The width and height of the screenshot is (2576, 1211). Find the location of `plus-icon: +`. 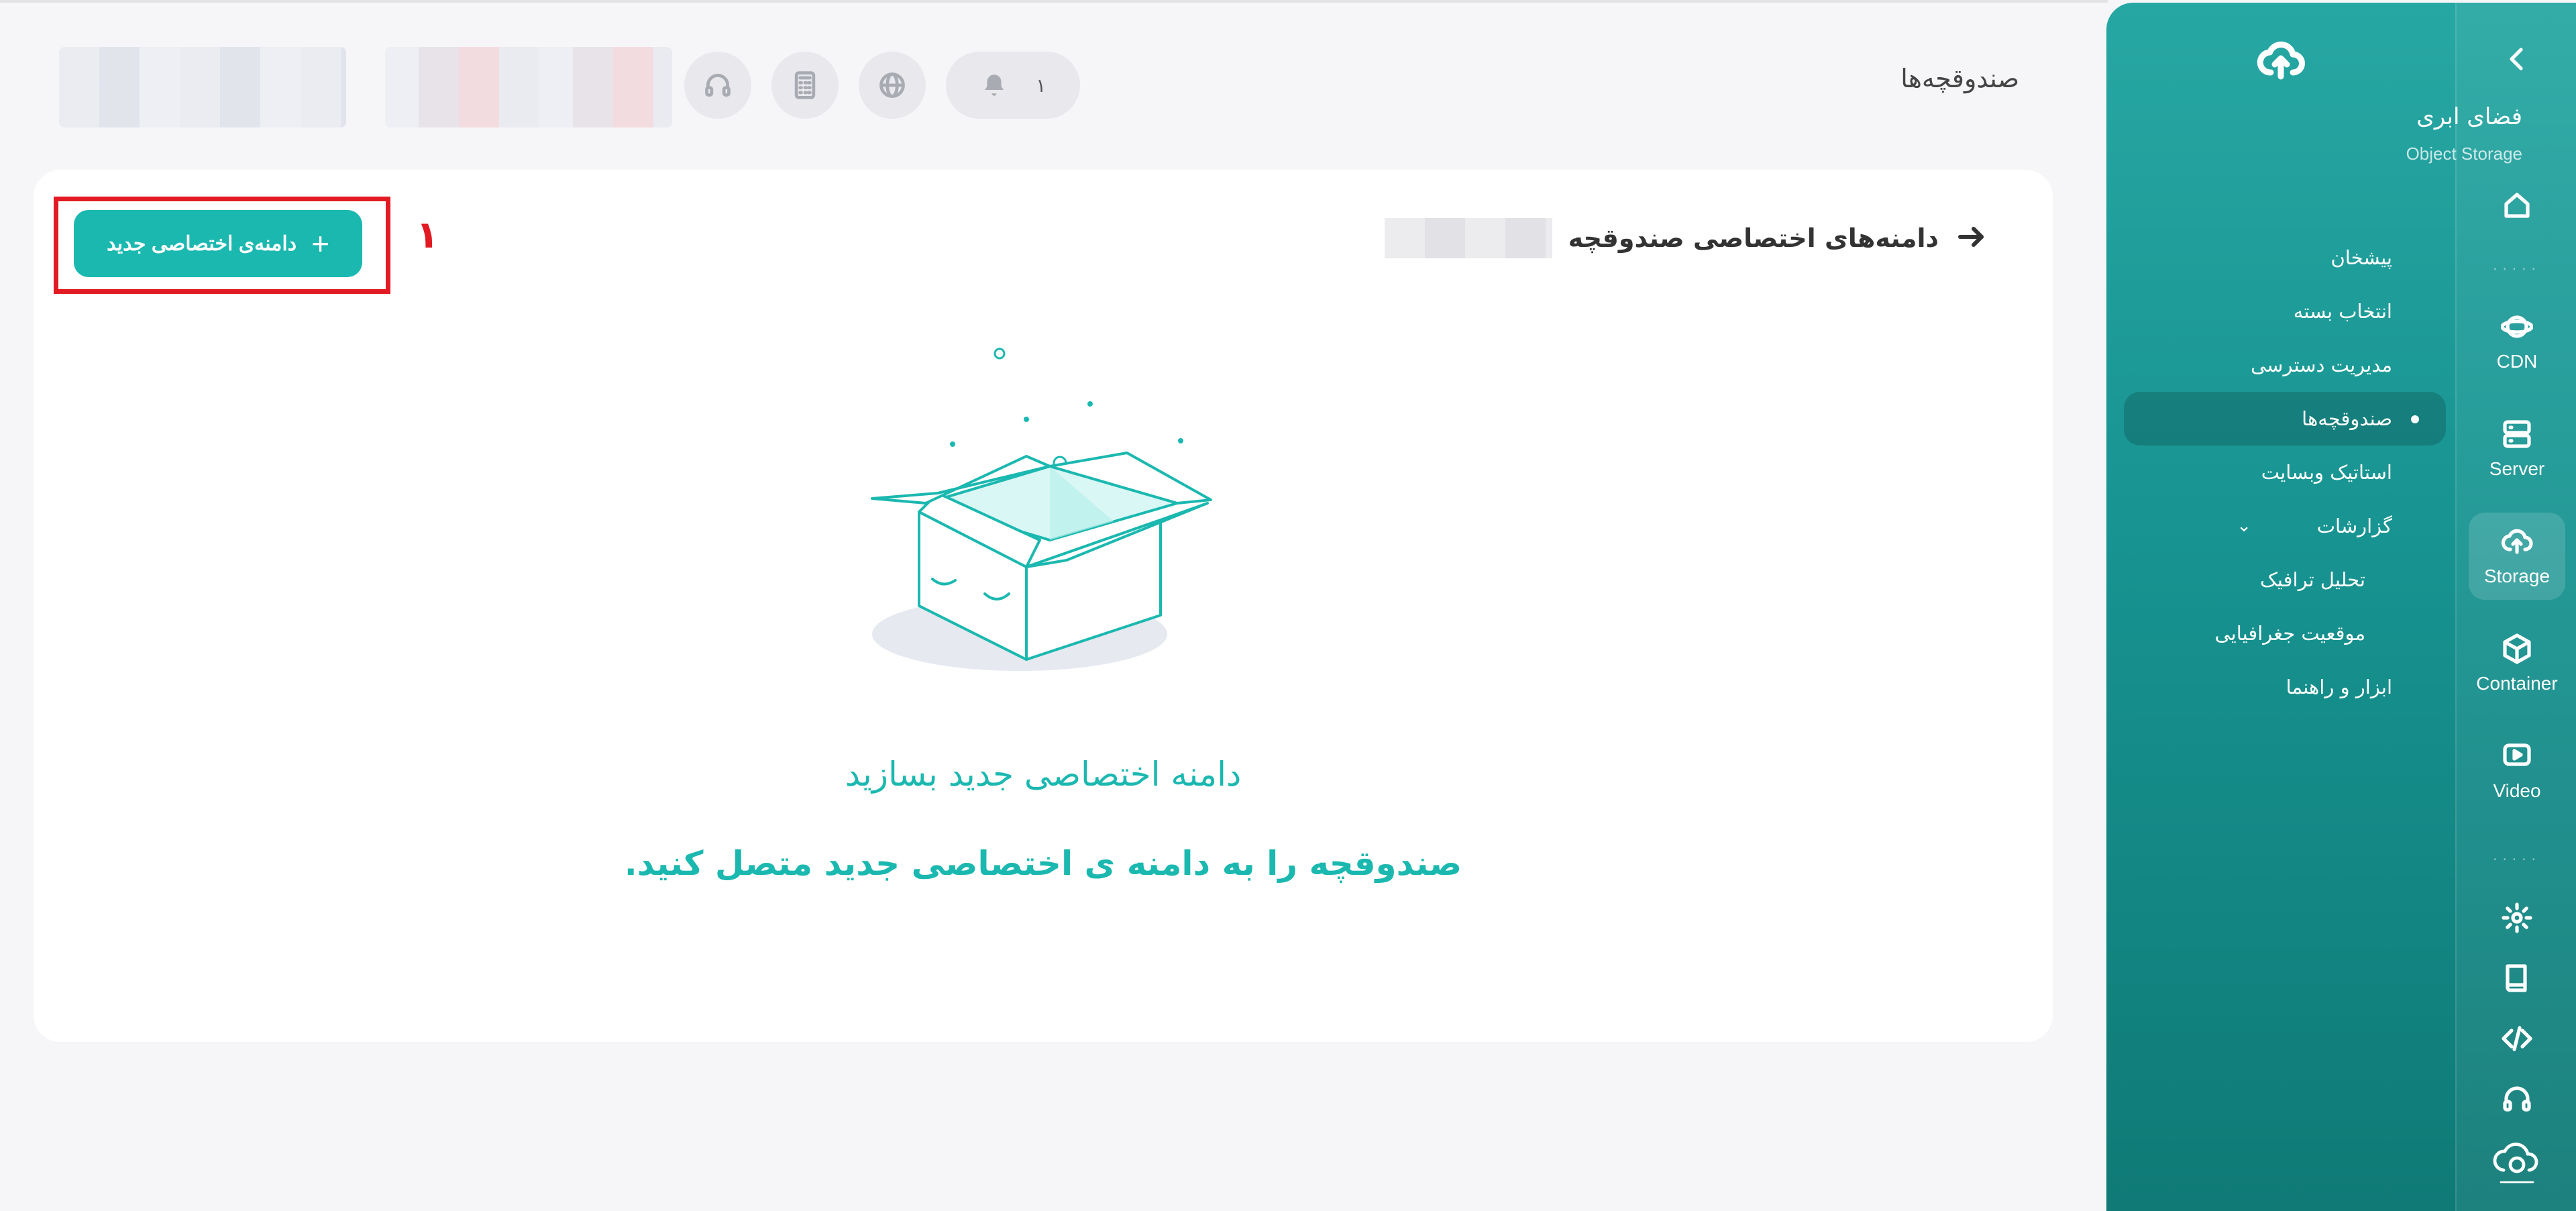

plus-icon: + is located at coordinates (320, 243).